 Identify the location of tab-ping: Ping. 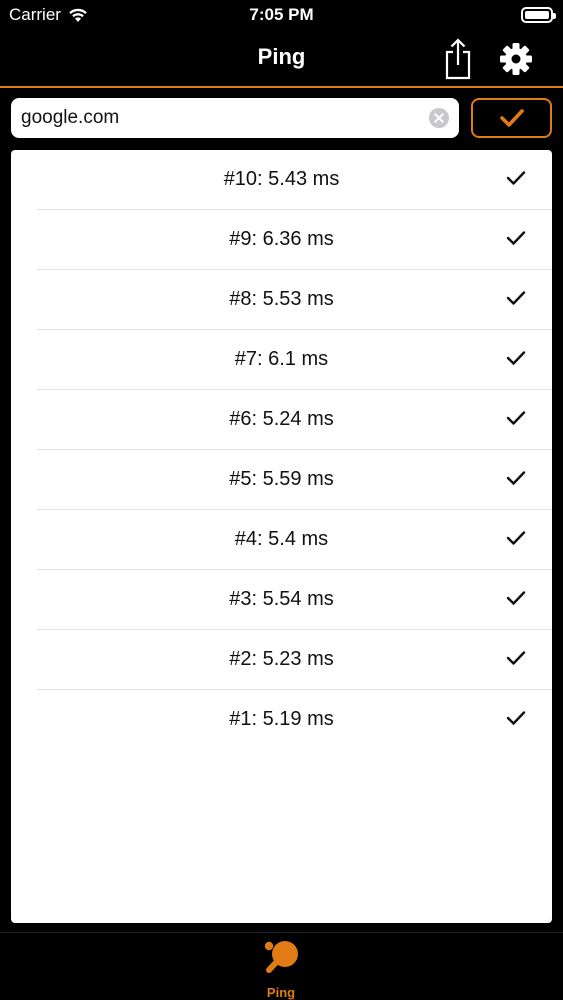
(281, 967).